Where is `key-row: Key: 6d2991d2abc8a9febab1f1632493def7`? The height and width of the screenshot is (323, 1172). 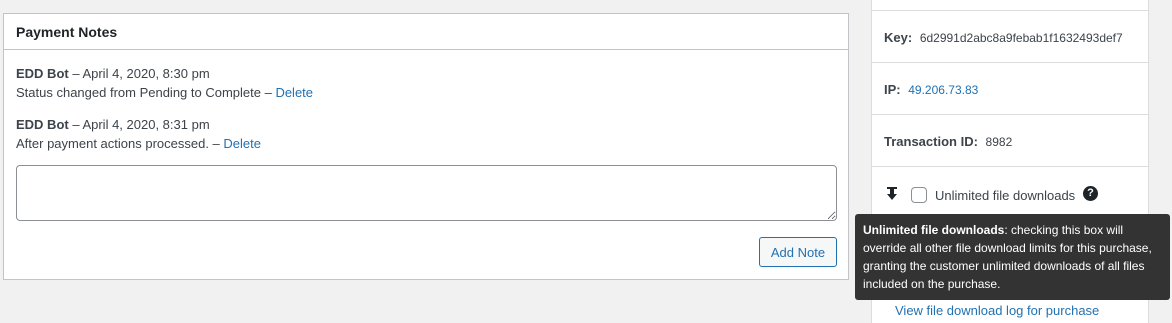 key-row: Key: 6d2991d2abc8a9febab1f1632493def7 is located at coordinates (1010, 37).